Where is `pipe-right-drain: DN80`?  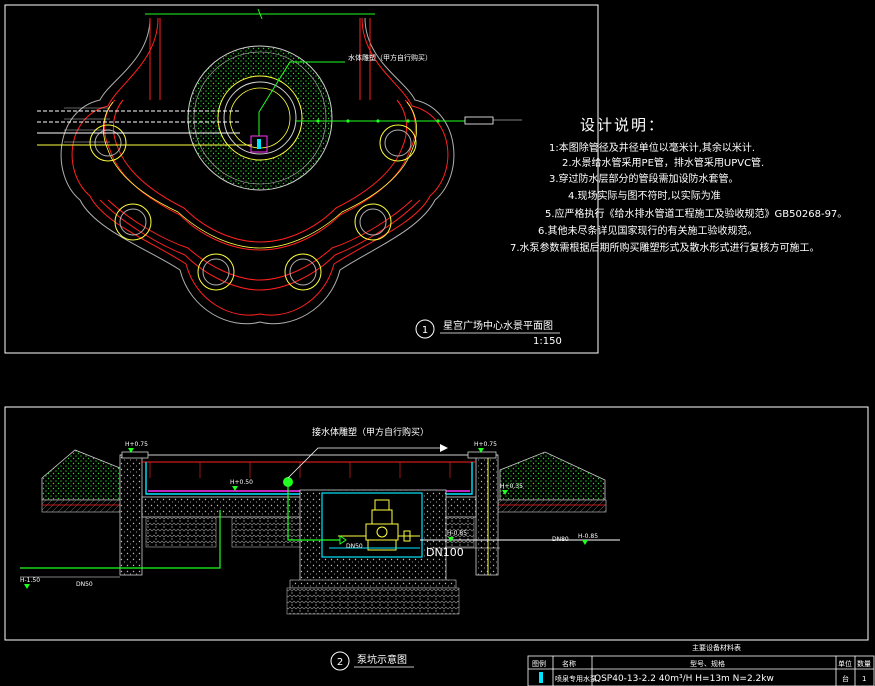
pipe-right-drain: DN80 is located at coordinates (560, 539).